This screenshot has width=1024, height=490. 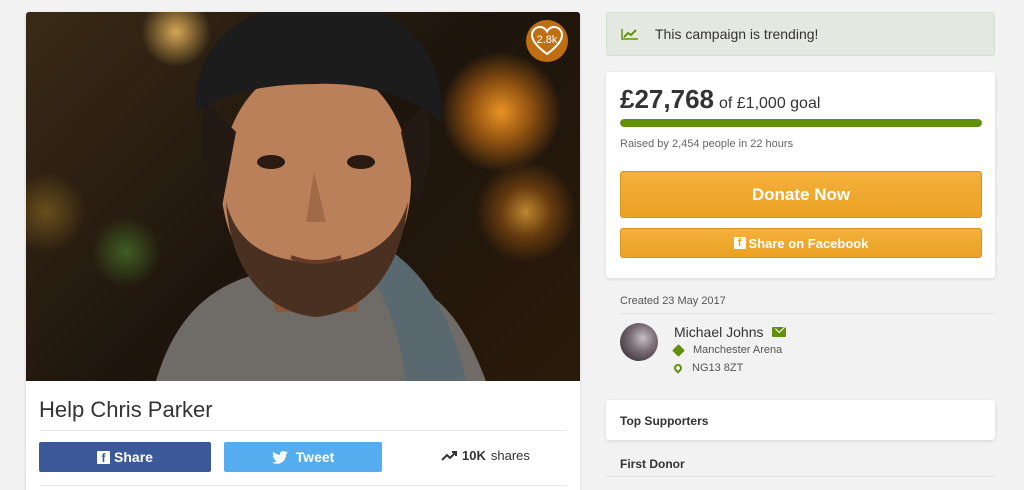 What do you see at coordinates (279, 457) in the screenshot?
I see `twitter-icon` at bounding box center [279, 457].